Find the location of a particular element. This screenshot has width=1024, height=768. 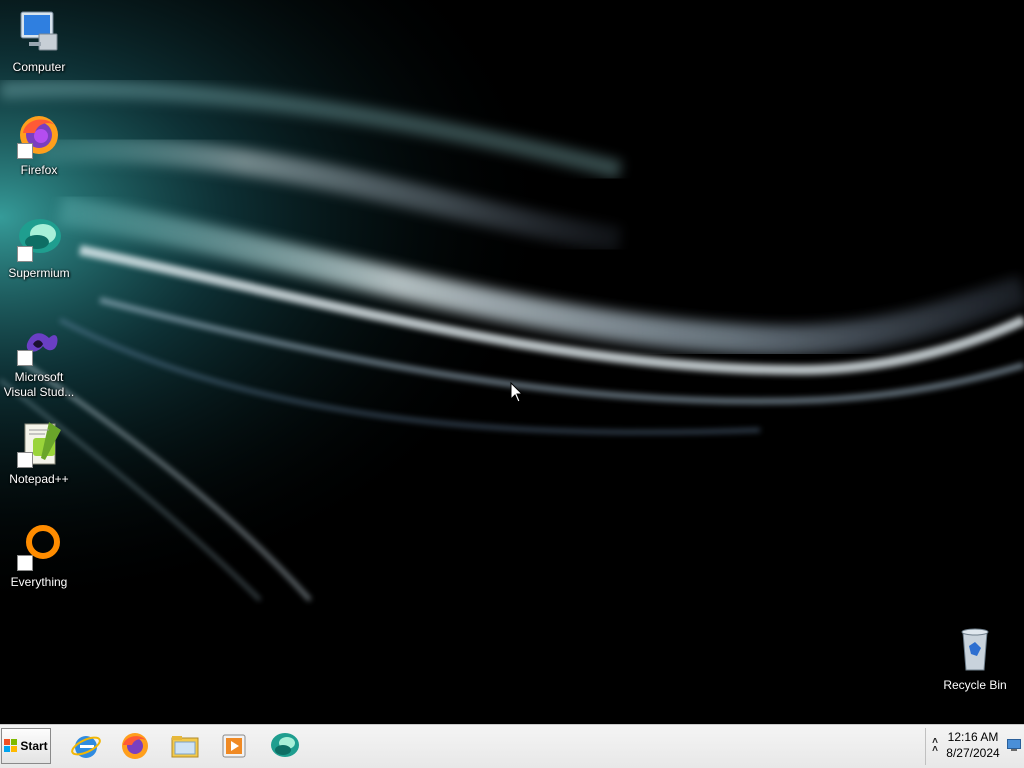

desktop-icon-recycle-bin: Recycle Bin is located at coordinates (975, 659).